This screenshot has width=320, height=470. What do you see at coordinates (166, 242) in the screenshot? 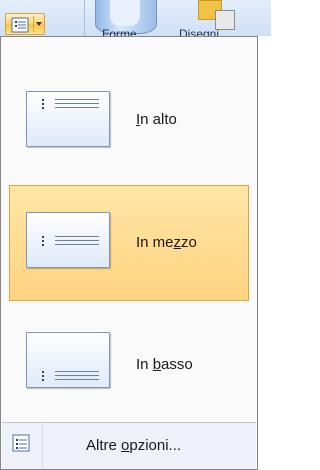
I see `menu-item-label: In mezzo` at bounding box center [166, 242].